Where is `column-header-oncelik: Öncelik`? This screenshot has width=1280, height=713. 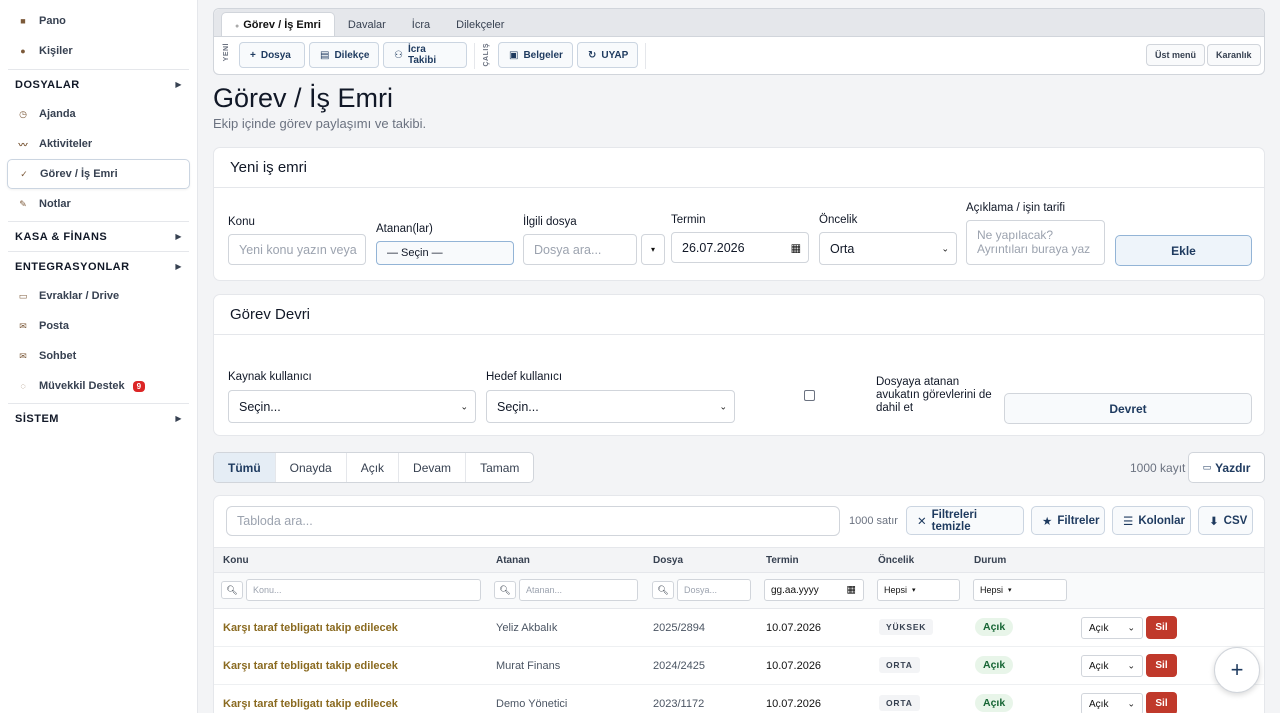 column-header-oncelik: Öncelik is located at coordinates (896, 560).